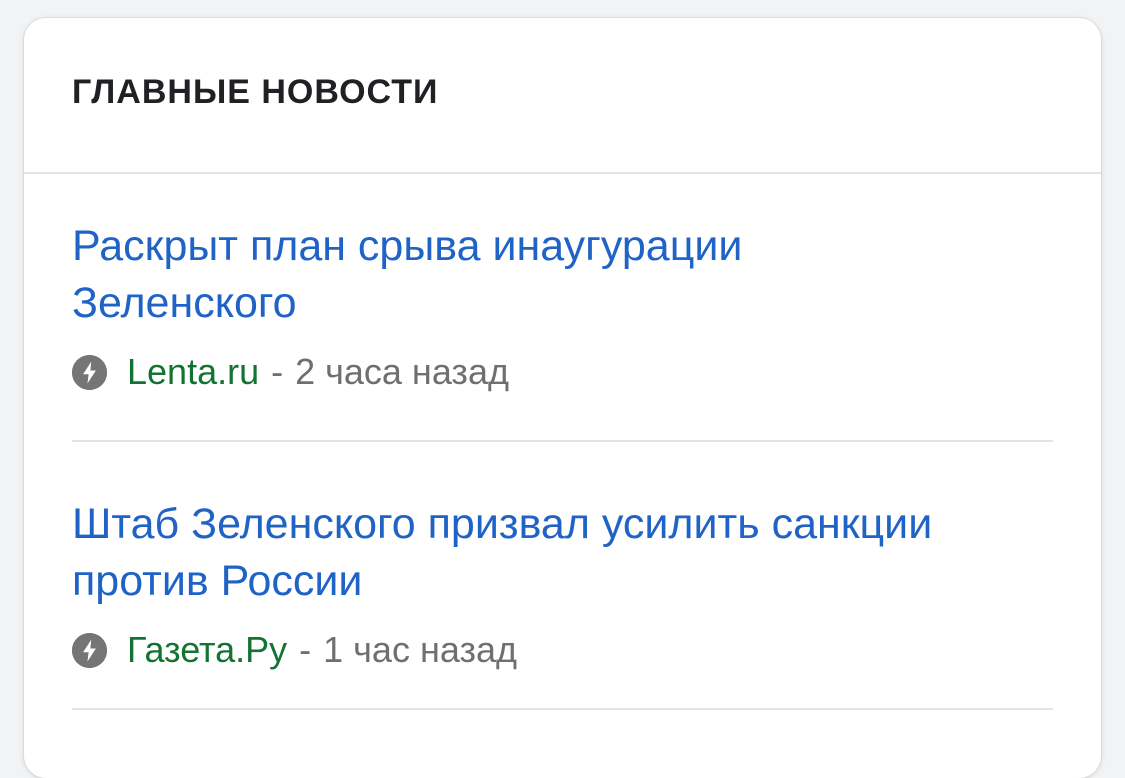 The image size is (1125, 778). What do you see at coordinates (193, 372) in the screenshot?
I see `news-source: Lenta.ru` at bounding box center [193, 372].